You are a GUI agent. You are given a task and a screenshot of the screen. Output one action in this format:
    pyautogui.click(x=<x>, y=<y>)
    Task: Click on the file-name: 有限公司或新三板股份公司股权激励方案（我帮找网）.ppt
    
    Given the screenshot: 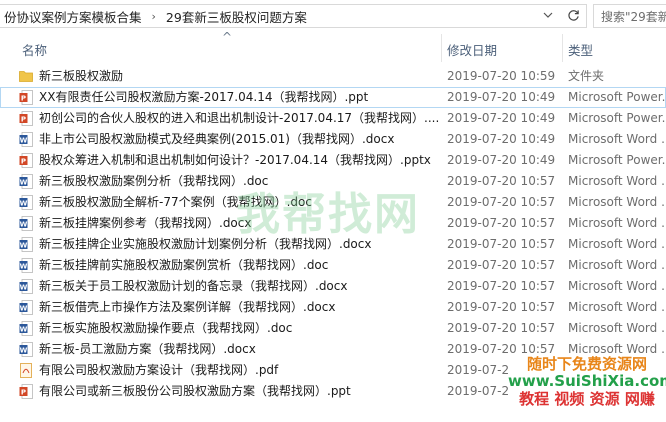 What is the action you would take?
    pyautogui.click(x=239, y=391)
    